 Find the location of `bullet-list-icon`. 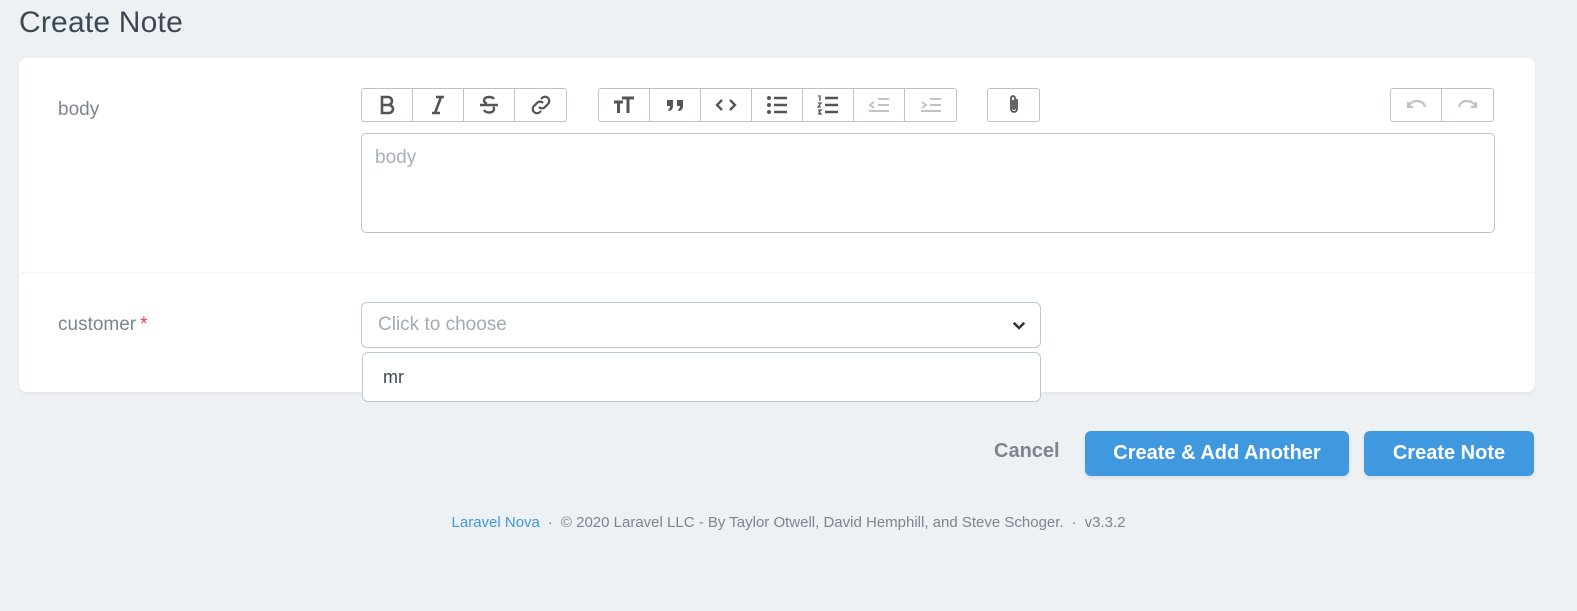

bullet-list-icon is located at coordinates (777, 105).